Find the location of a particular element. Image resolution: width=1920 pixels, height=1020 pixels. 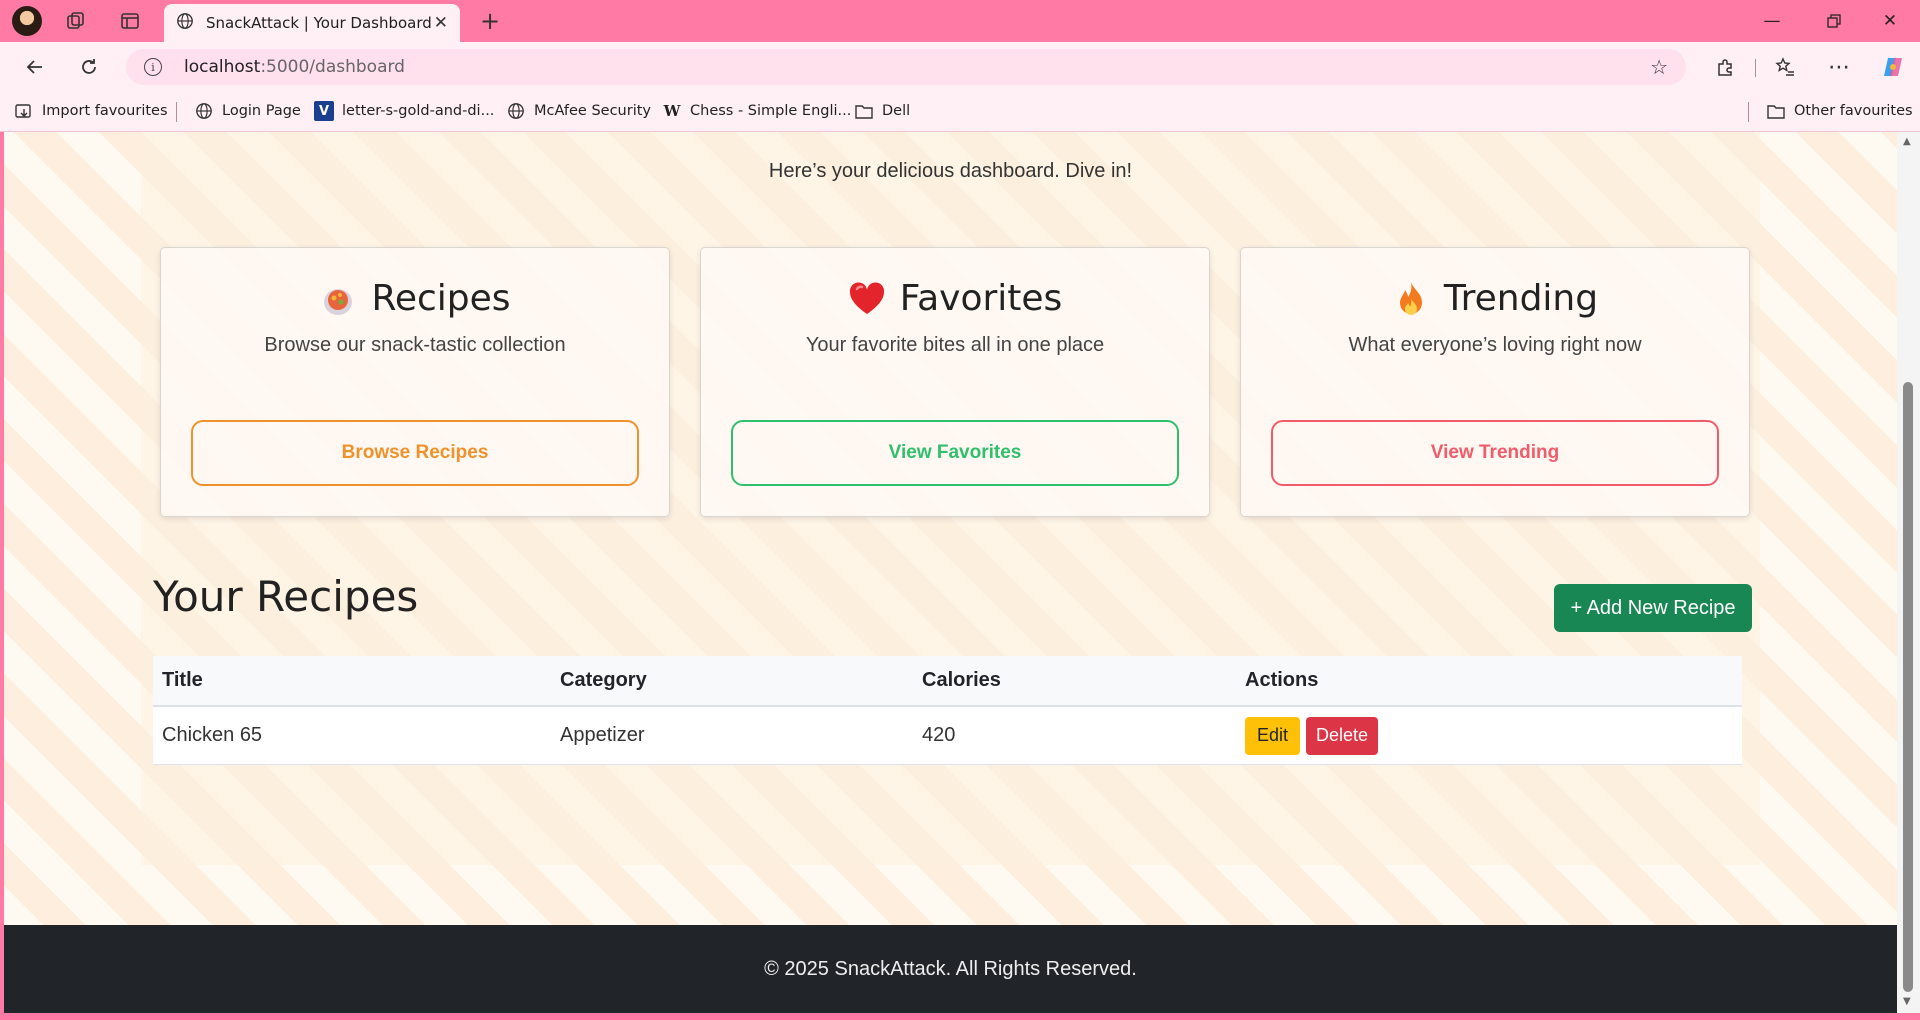

column-header-calories: Calories is located at coordinates (961, 680).